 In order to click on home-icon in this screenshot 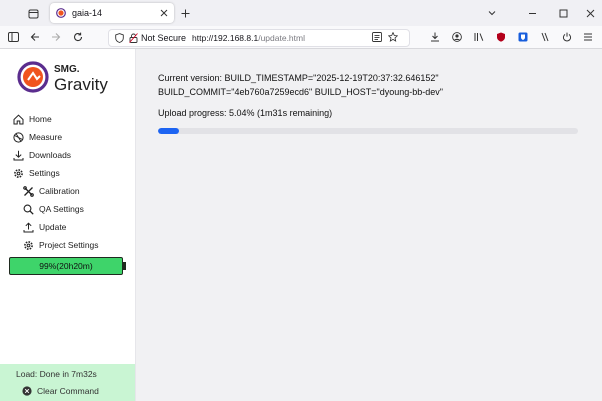, I will do `click(18, 119)`.